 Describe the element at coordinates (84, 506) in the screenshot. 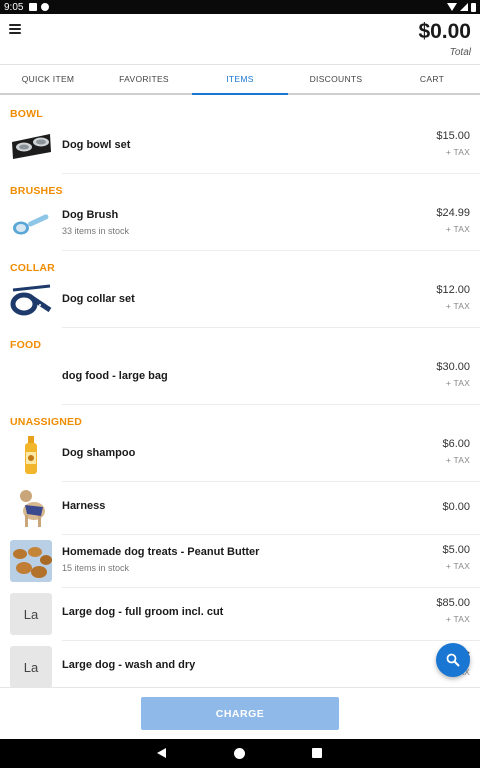

I see `item-name: Harness` at that location.